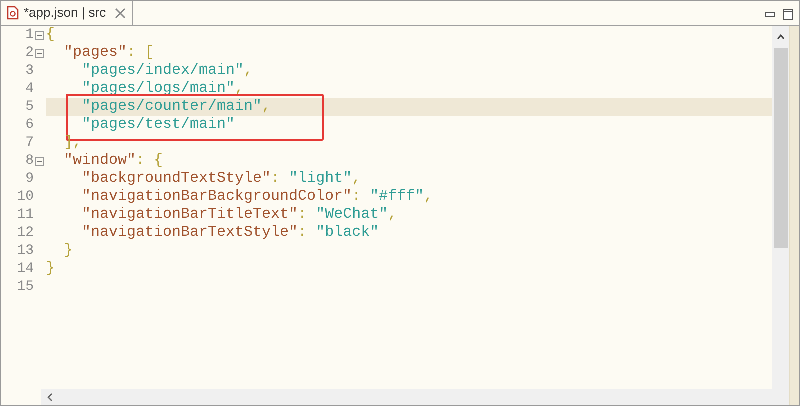  I want to click on line-number: 10, so click(25, 197).